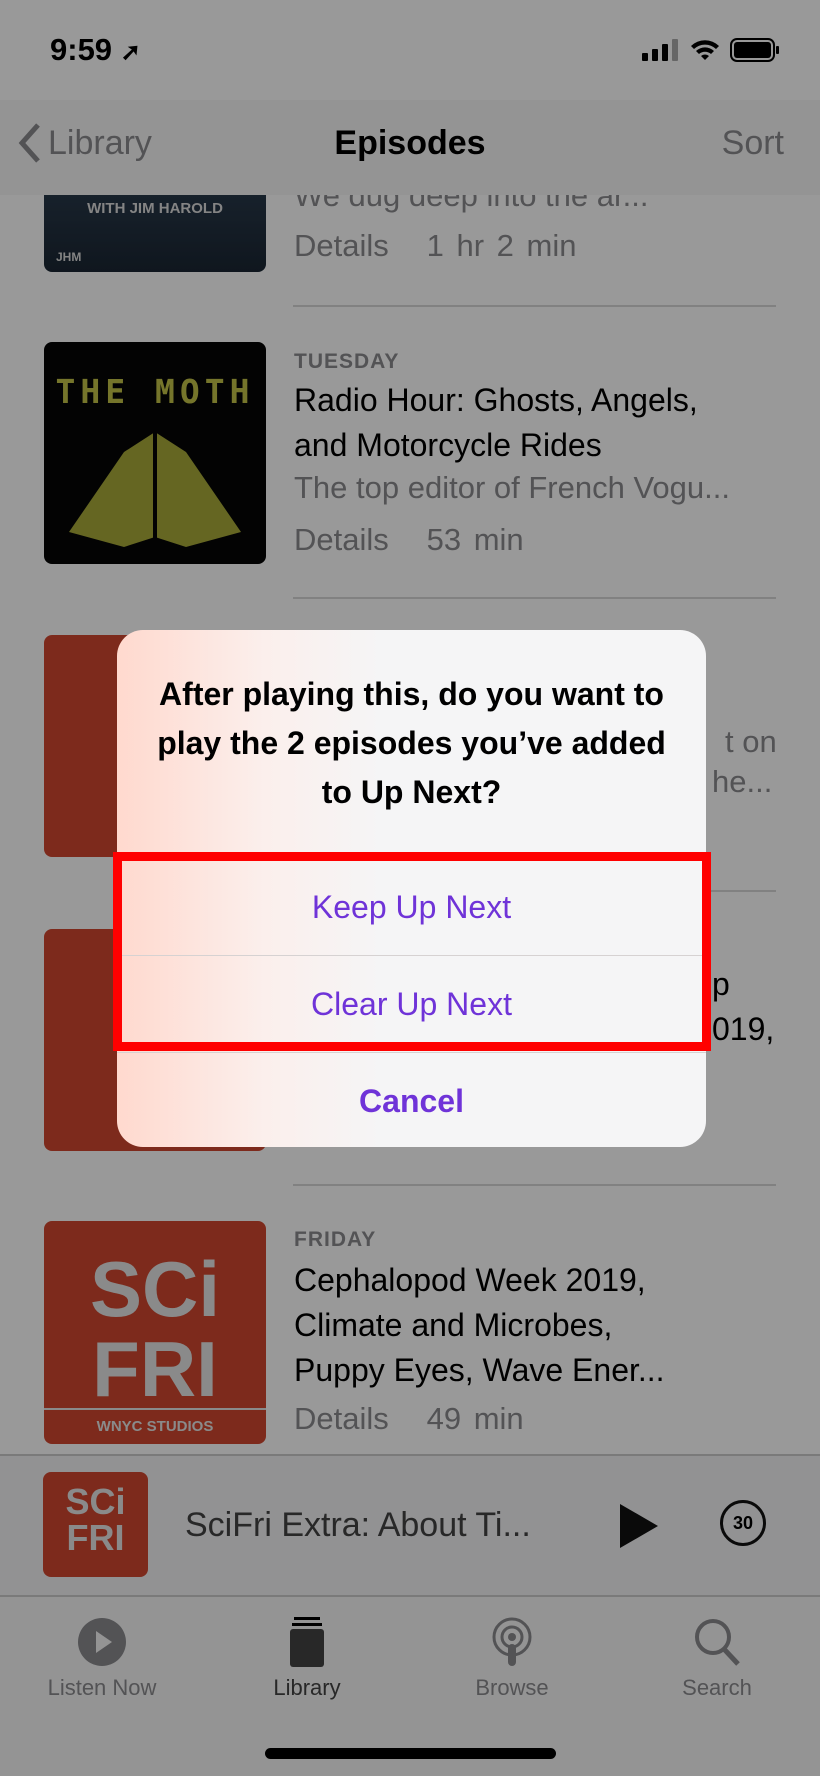 The width and height of the screenshot is (820, 1776). I want to click on highlight-box, so click(412, 951).